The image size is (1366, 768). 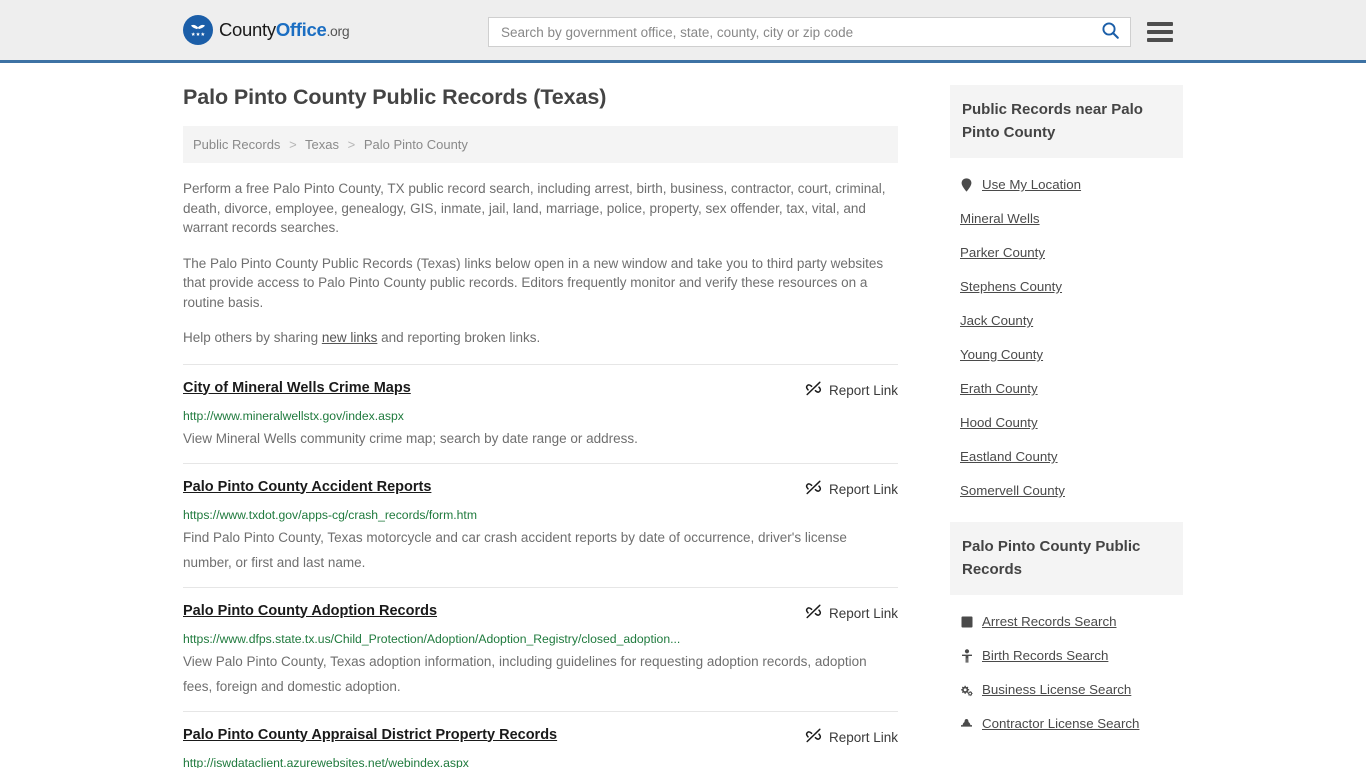 I want to click on search-input, so click(x=799, y=32).